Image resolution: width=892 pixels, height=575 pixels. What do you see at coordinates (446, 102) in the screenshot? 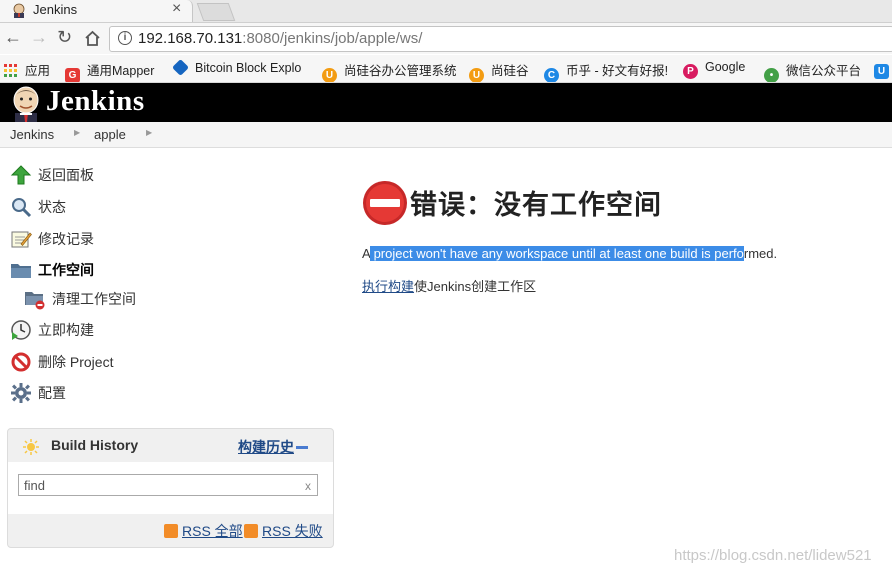
I see `jenkins-header: Jenkins` at bounding box center [446, 102].